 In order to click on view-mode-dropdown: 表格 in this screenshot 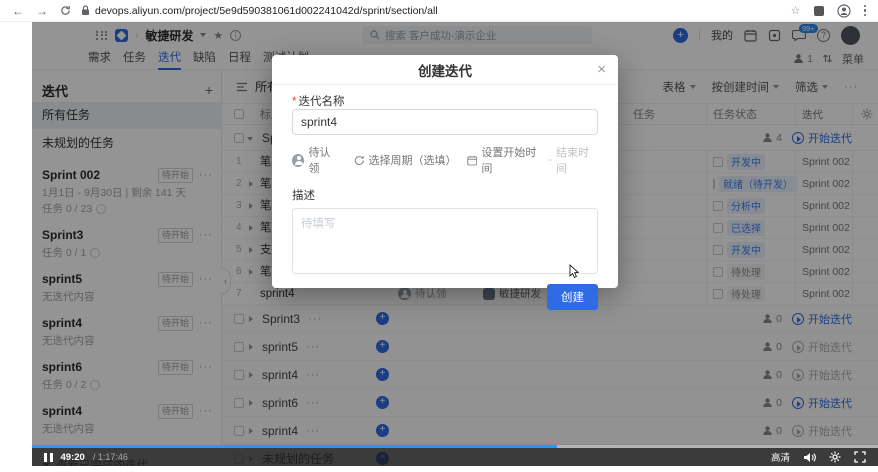, I will do `click(679, 87)`.